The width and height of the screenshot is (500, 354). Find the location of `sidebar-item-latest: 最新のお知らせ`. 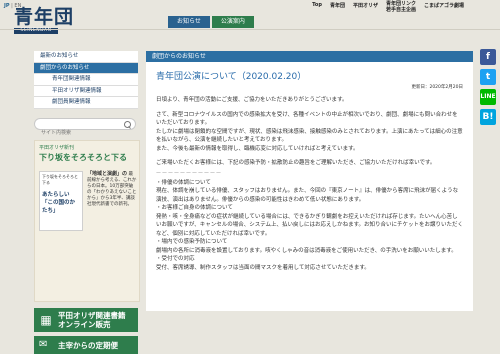

sidebar-item-latest: 最新のお知らせ is located at coordinates (86, 57).